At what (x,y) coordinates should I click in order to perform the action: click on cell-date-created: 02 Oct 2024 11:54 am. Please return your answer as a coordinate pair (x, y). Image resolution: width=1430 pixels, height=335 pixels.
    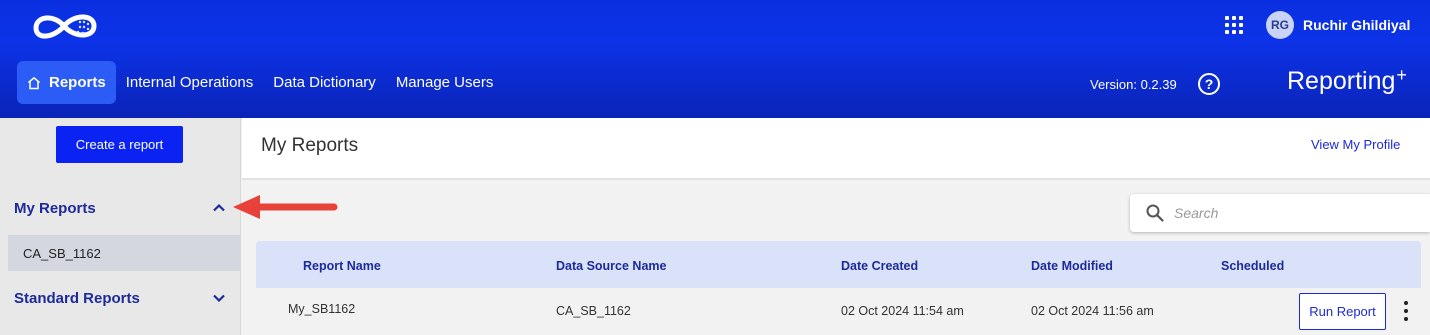
    Looking at the image, I should click on (902, 311).